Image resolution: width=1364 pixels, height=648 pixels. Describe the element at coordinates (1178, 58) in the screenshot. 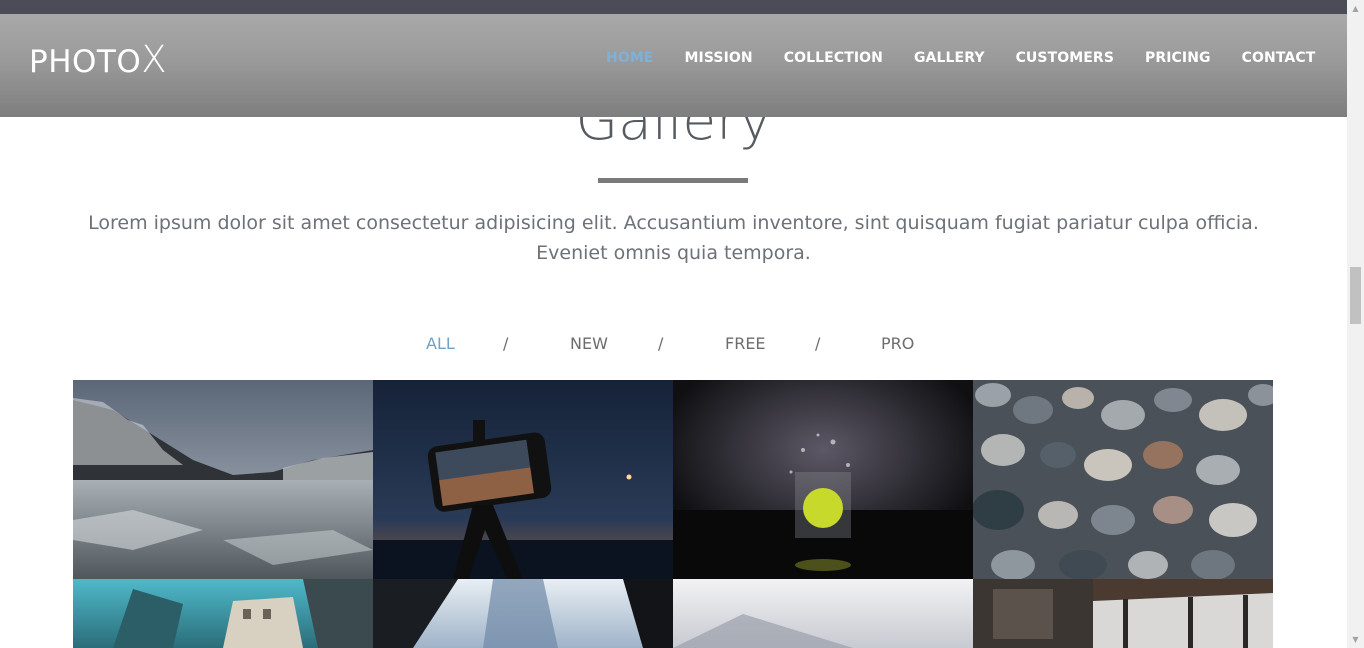

I see `nav-pricing: PRICING` at that location.